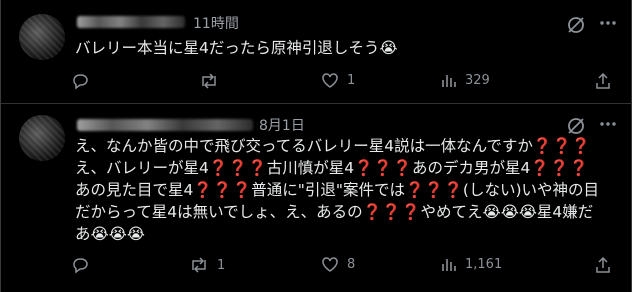  Describe the element at coordinates (216, 23) in the screenshot. I see `post-time: 11時間` at that location.